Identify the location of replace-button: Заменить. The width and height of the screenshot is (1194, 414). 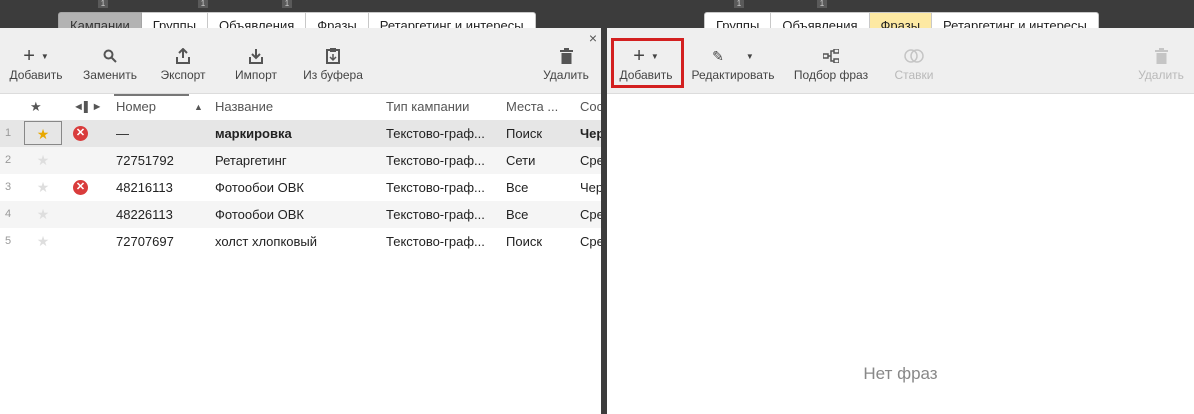
(110, 60).